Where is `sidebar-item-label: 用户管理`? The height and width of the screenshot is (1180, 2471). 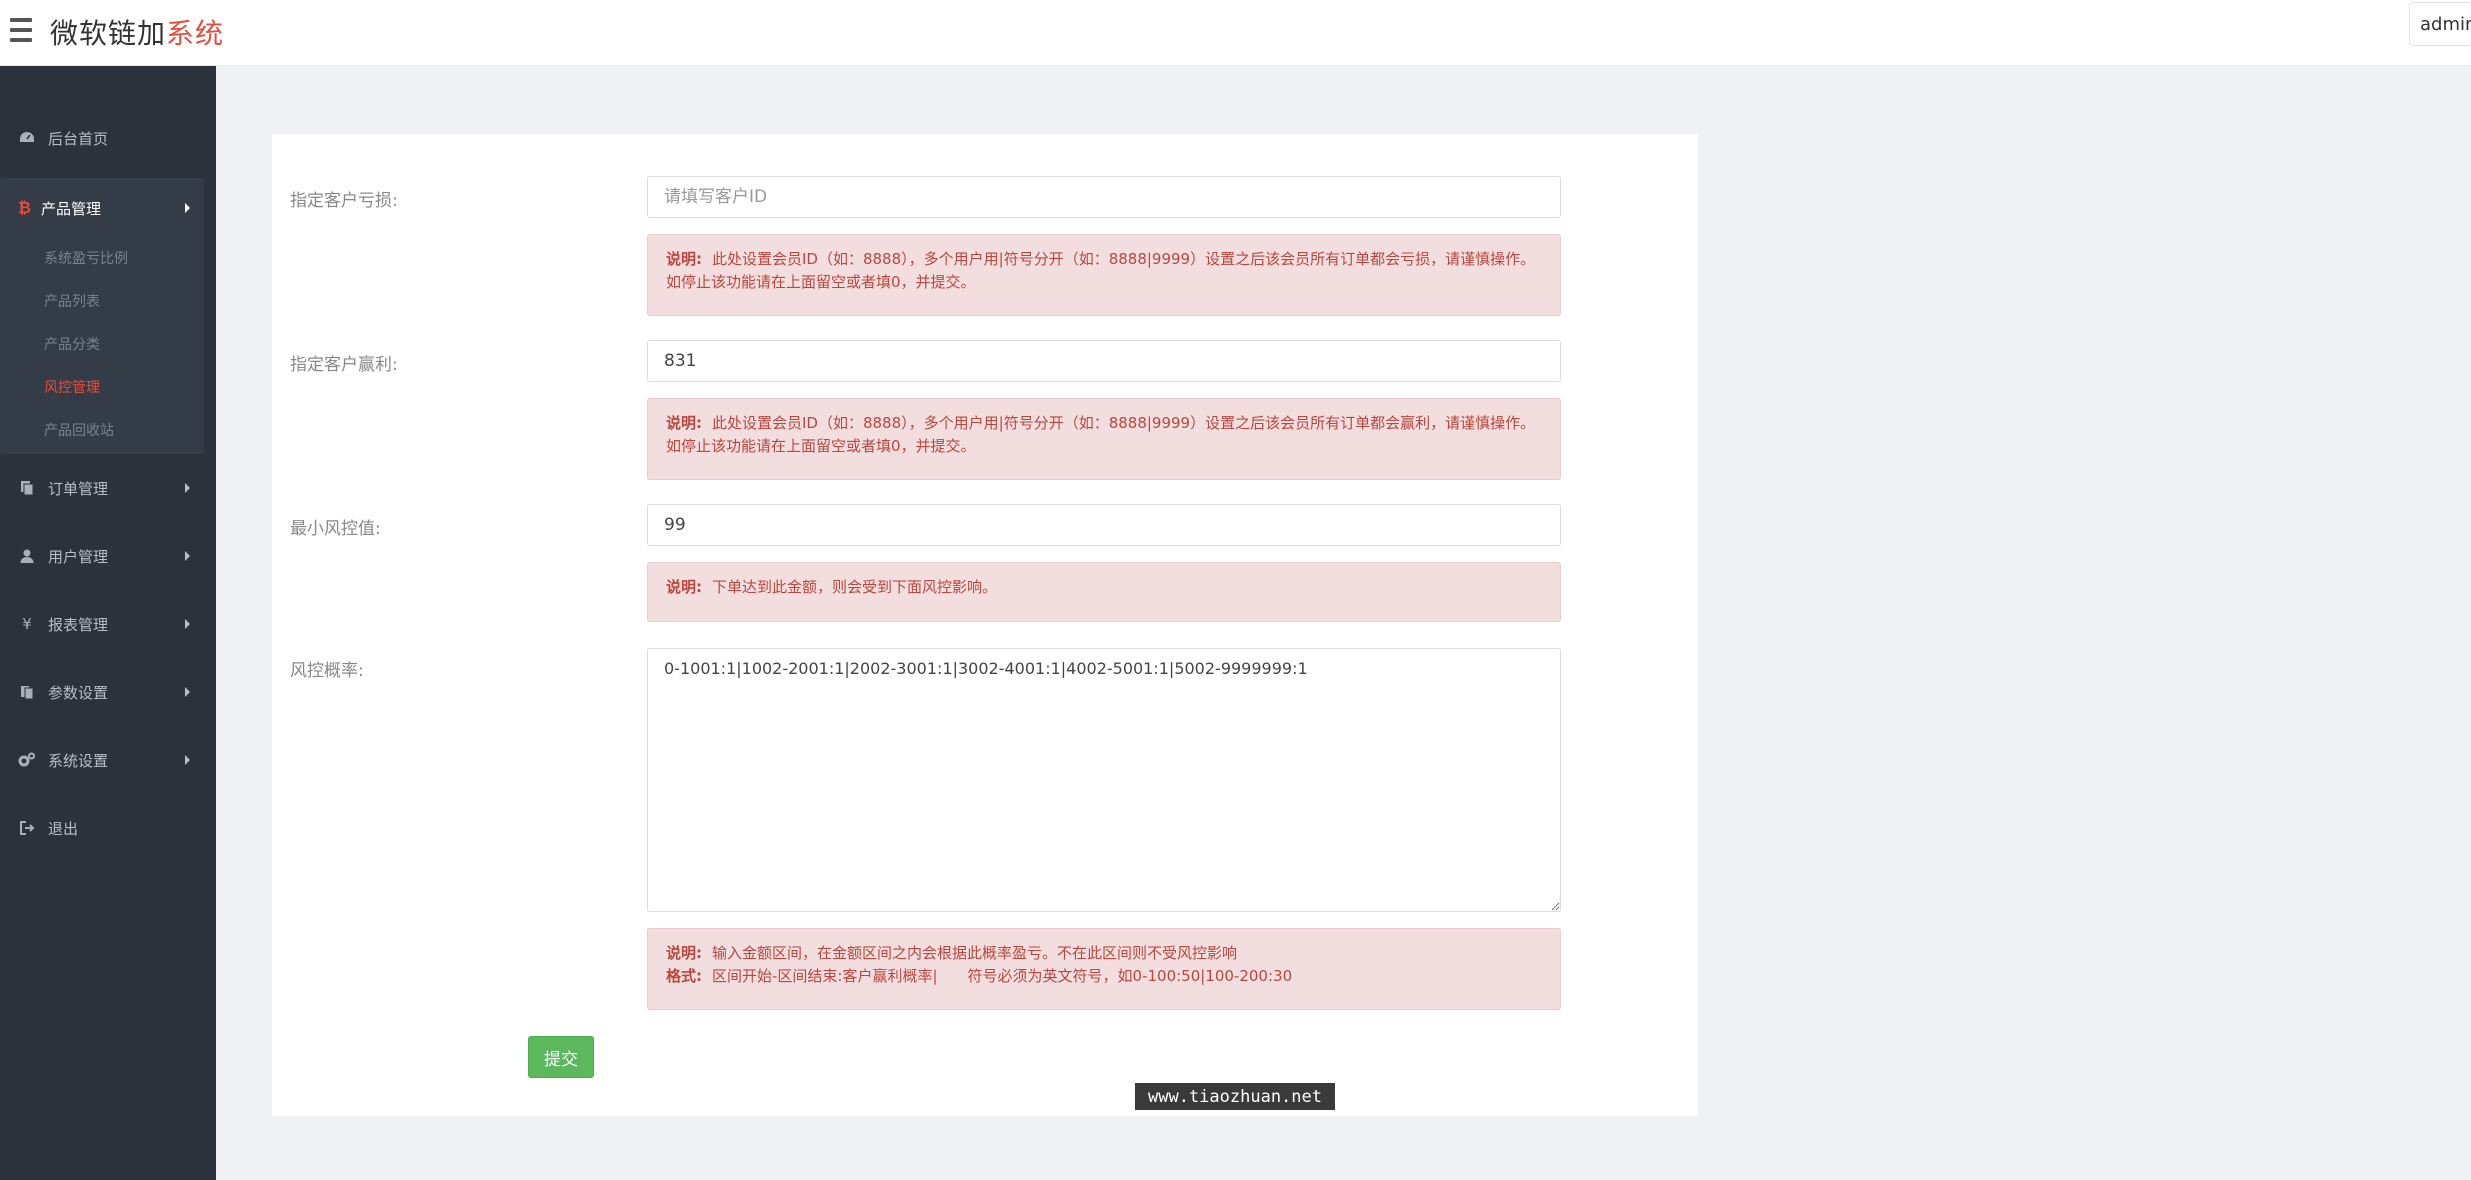 sidebar-item-label: 用户管理 is located at coordinates (78, 556).